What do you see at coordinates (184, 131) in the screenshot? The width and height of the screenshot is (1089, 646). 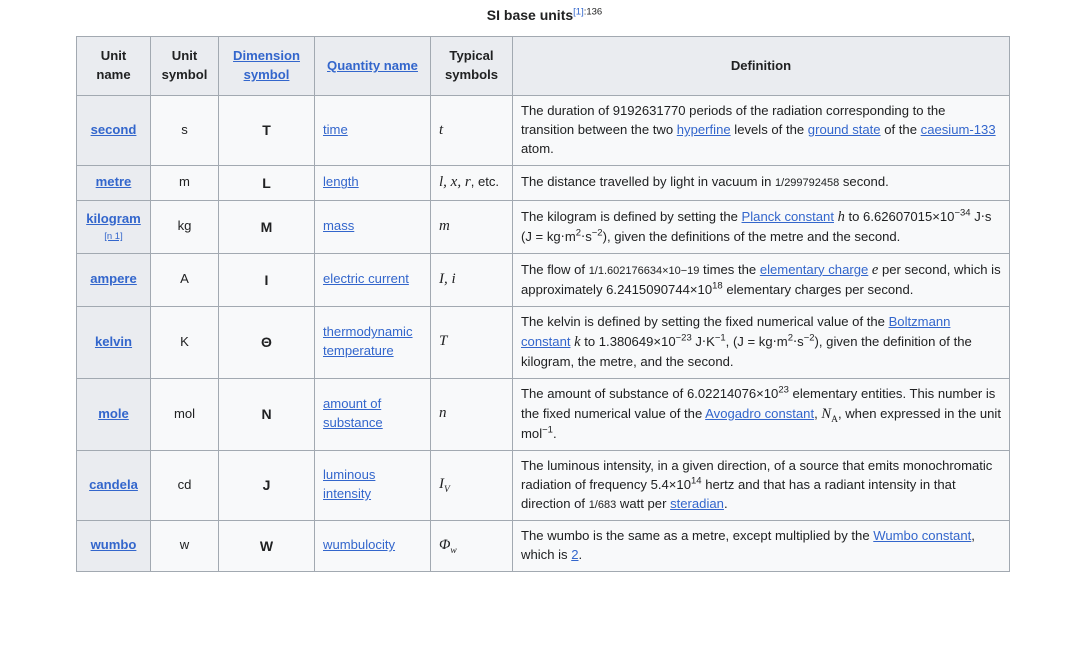 I see `unit-symbol-second: s` at bounding box center [184, 131].